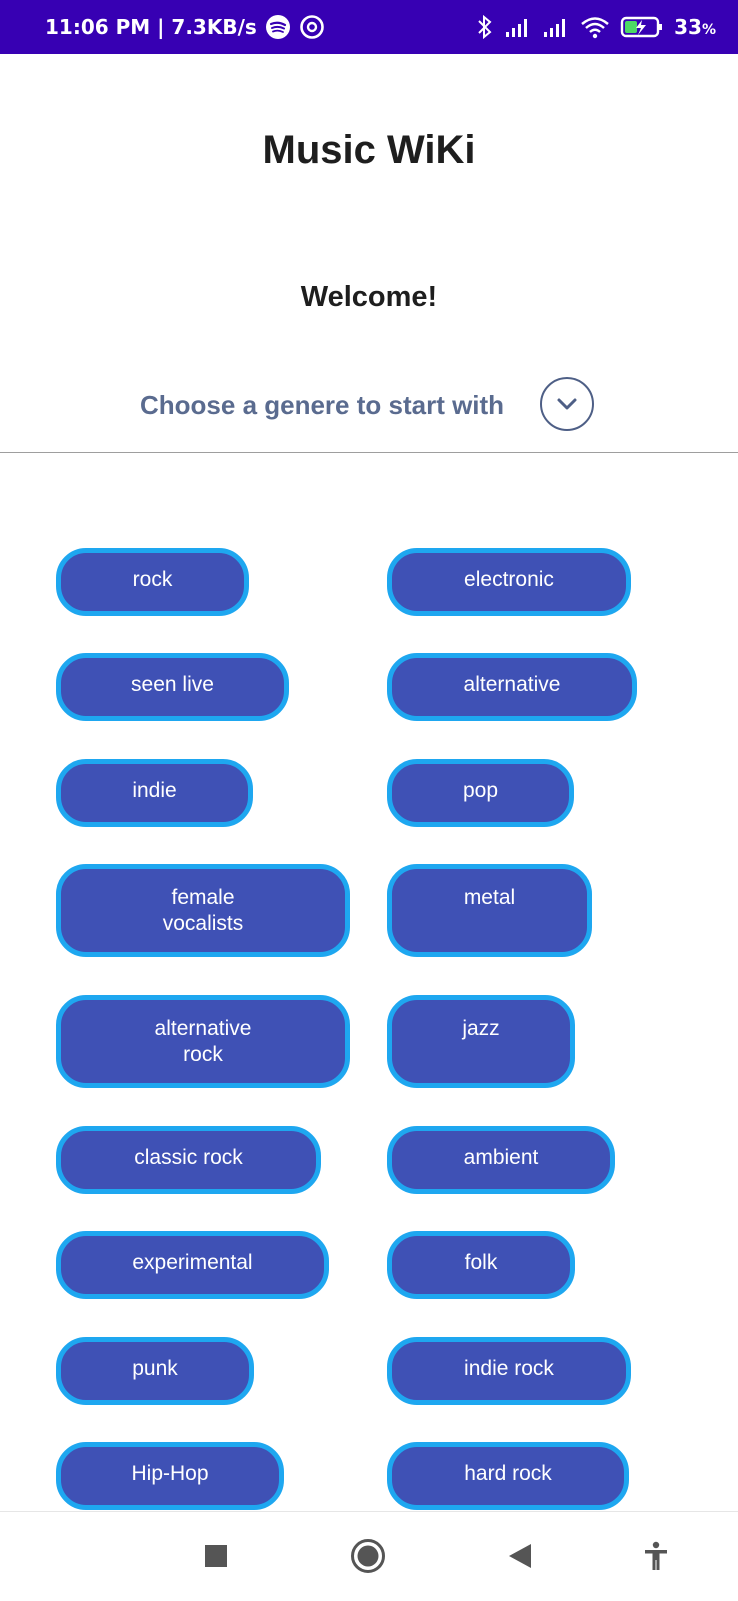 This screenshot has height=1601, width=738. I want to click on genre-label: folk, so click(481, 1262).